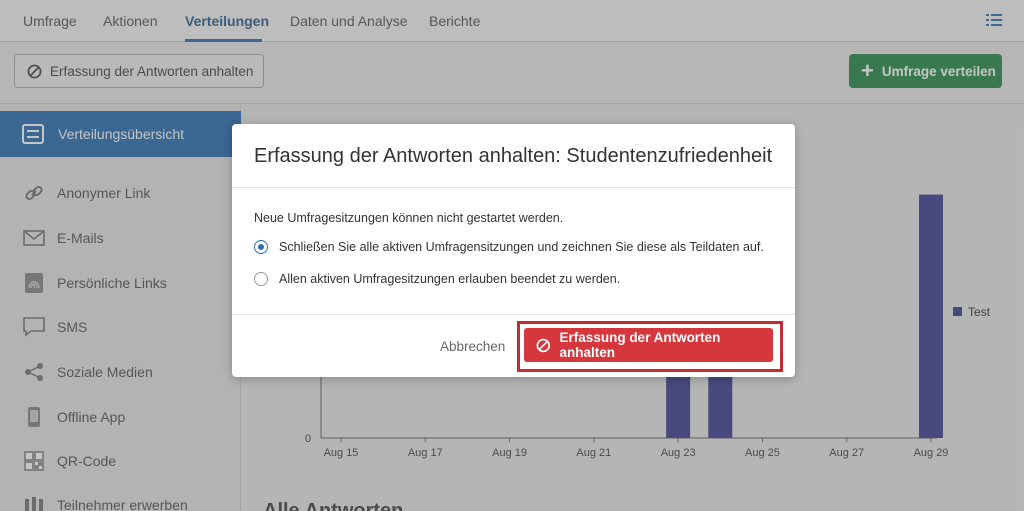 This screenshot has height=511, width=1024. I want to click on confirm-stop-button: Erfassung der Antworten anhalten, so click(648, 345).